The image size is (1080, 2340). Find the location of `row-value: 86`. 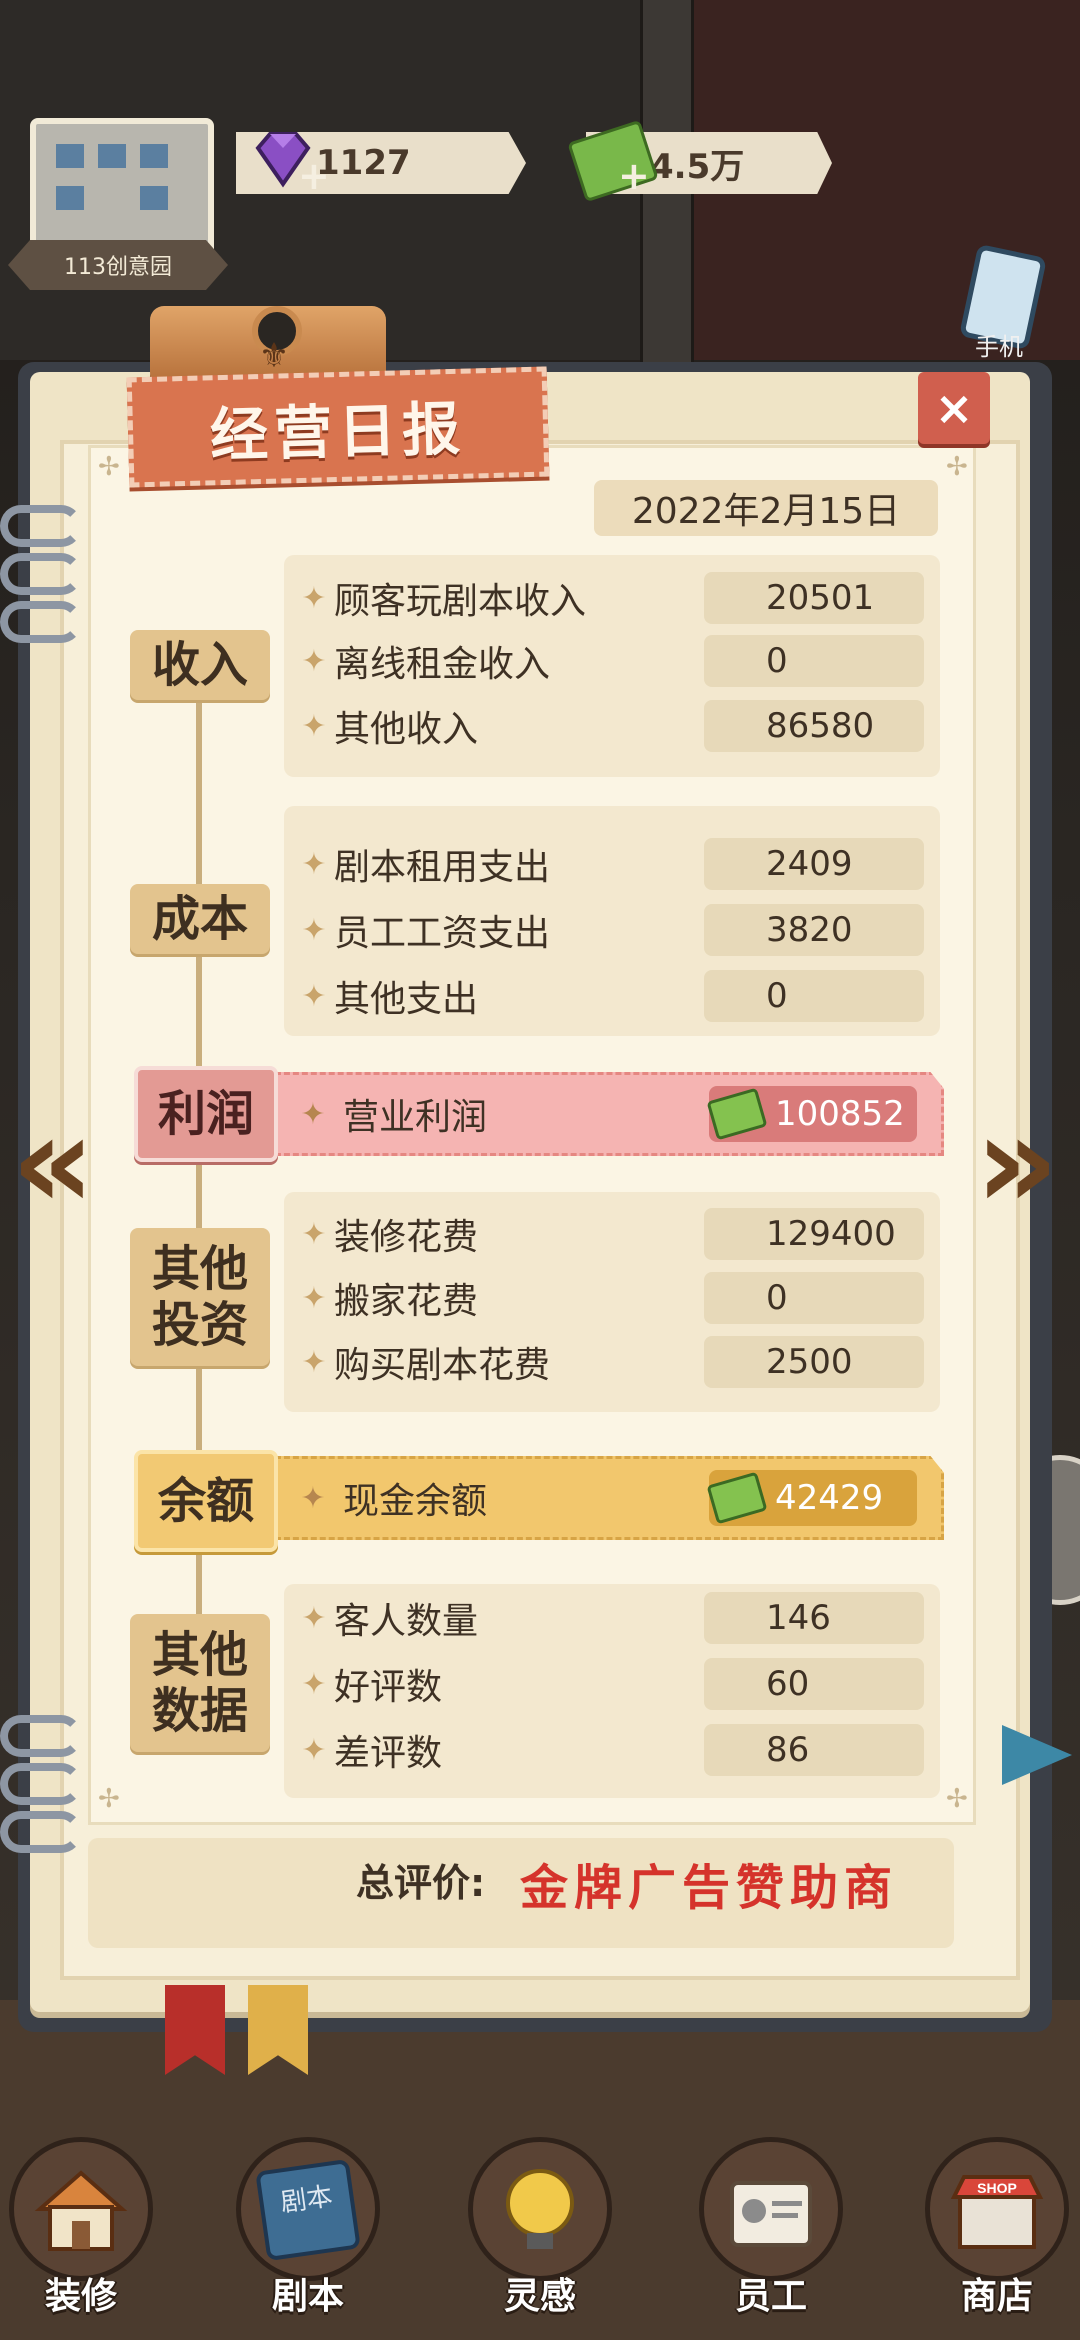

row-value: 86 is located at coordinates (814, 1750).